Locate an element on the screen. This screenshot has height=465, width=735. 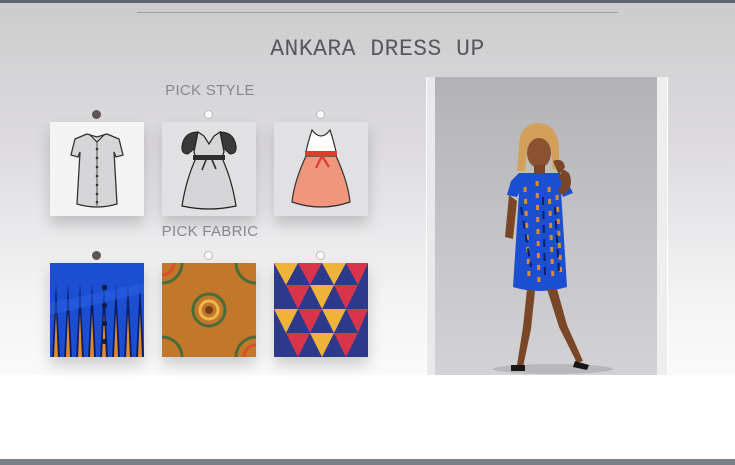
bottom-border is located at coordinates (367, 462).